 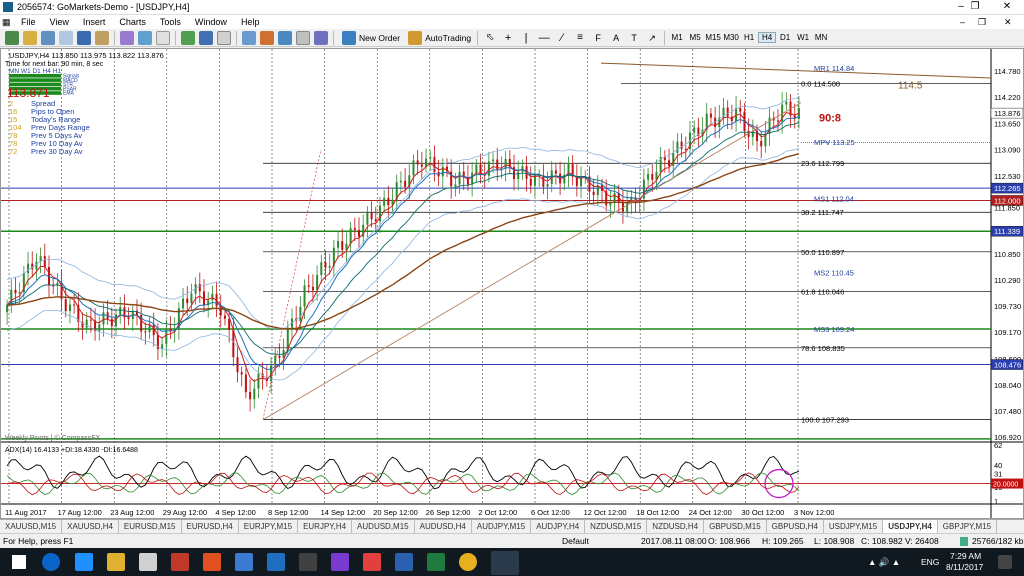 What do you see at coordinates (443, 526) in the screenshot?
I see `chart-tab: AUDUSD,H4` at bounding box center [443, 526].